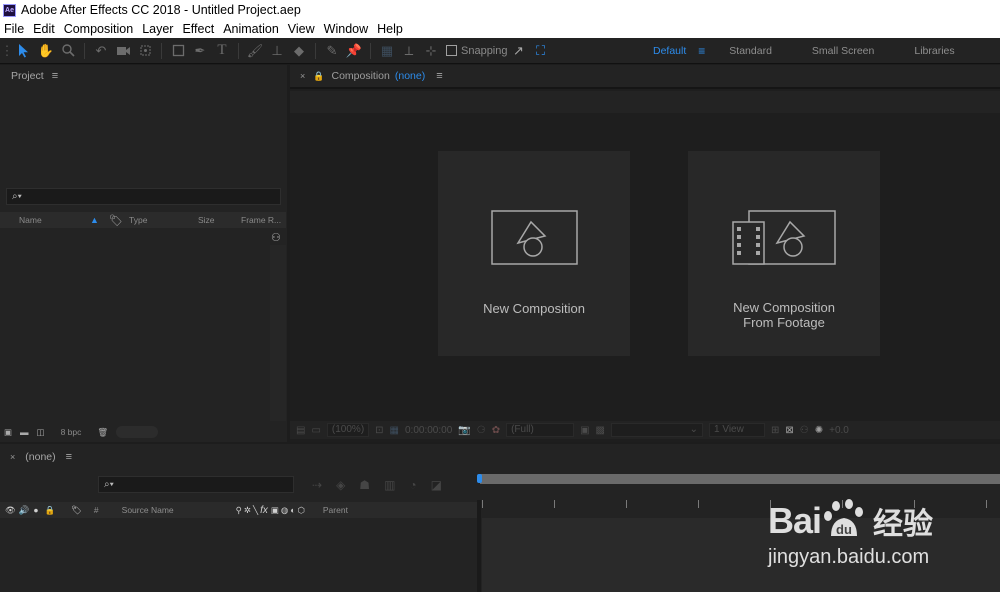 This screenshot has width=1000, height=592. Describe the element at coordinates (364, 485) in the screenshot. I see `shy-layers-icon: ☗` at that location.